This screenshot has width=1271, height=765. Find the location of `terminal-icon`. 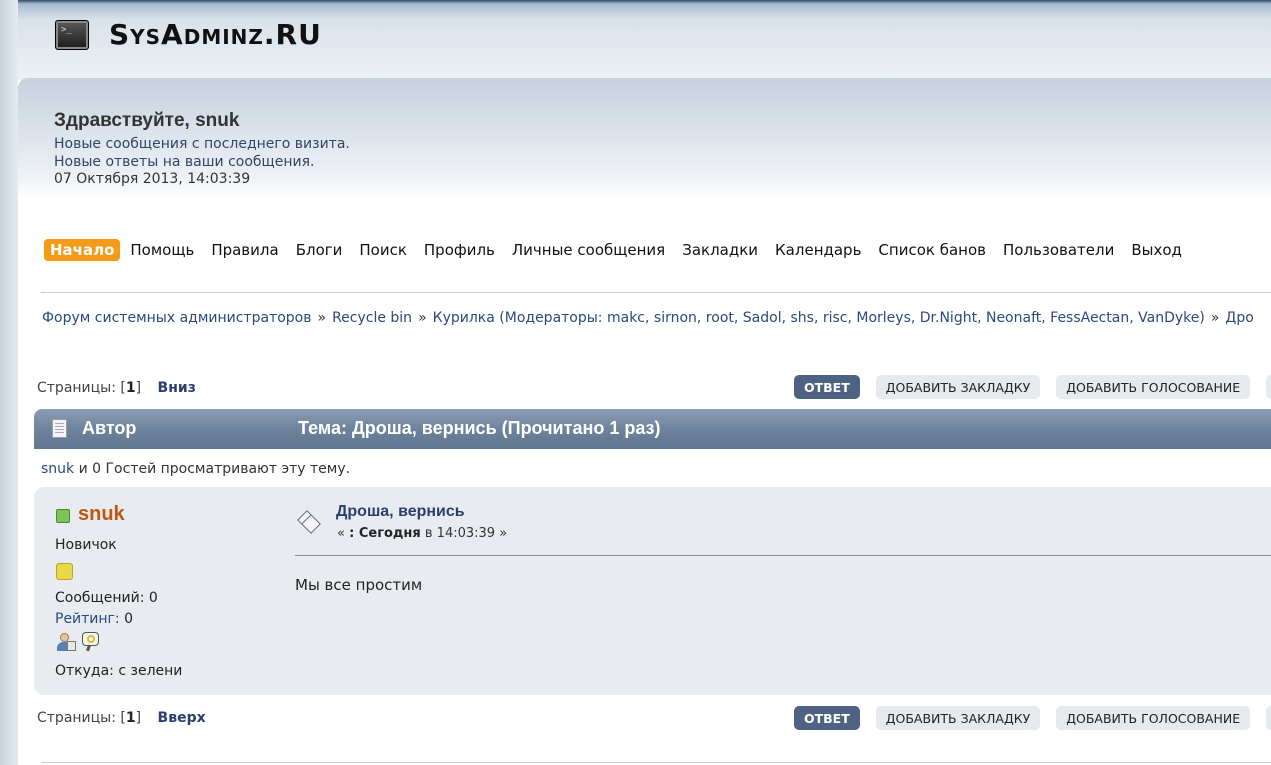

terminal-icon is located at coordinates (72, 34).